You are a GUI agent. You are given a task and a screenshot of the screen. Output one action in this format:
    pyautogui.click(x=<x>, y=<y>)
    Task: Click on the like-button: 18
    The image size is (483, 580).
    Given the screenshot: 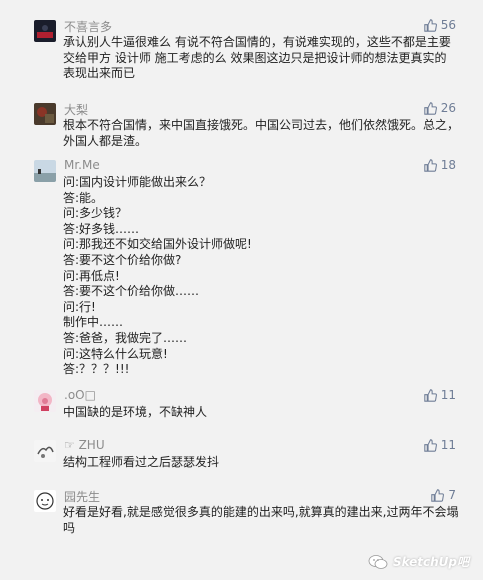 What is the action you would take?
    pyautogui.click(x=440, y=165)
    